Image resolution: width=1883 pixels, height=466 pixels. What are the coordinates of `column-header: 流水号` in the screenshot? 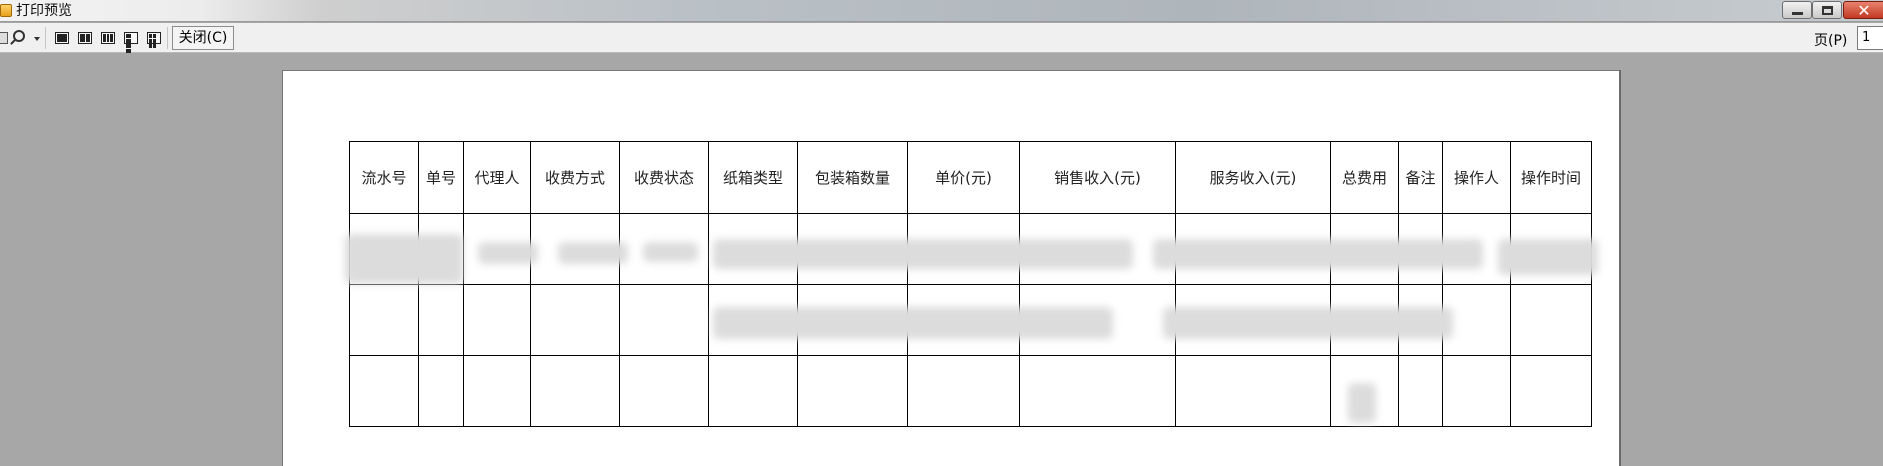 It's located at (384, 177).